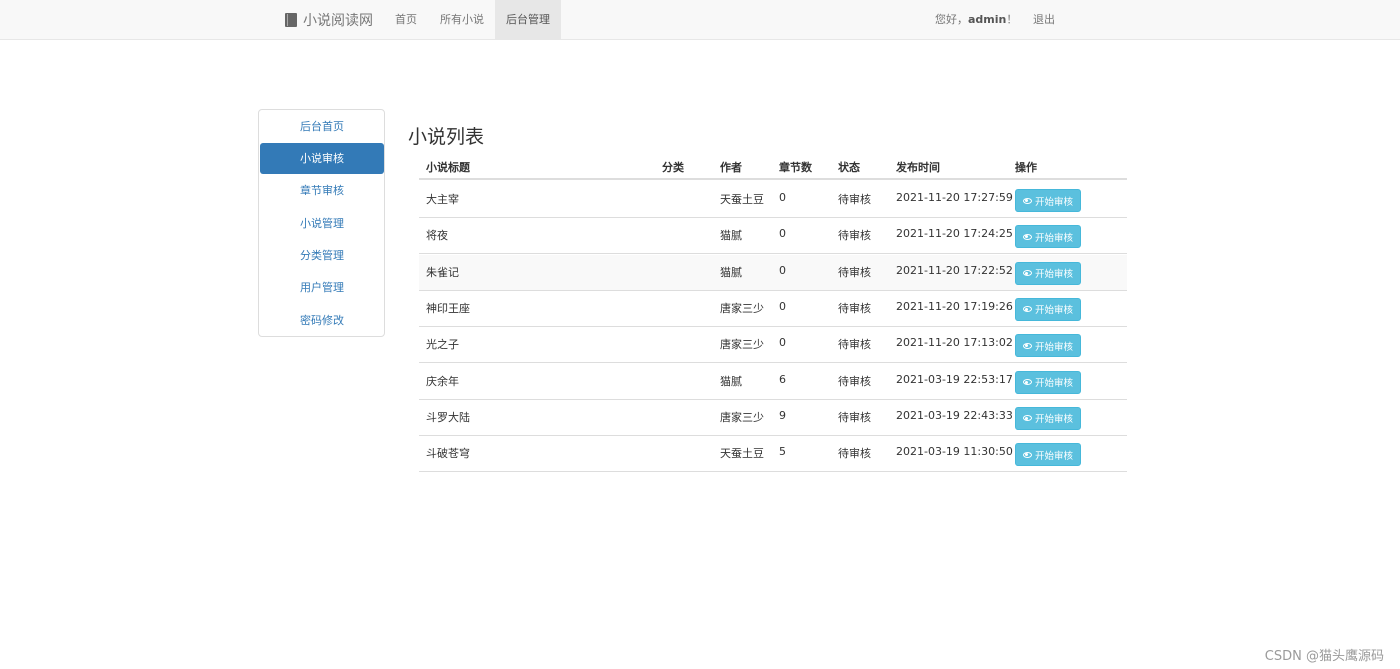 The width and height of the screenshot is (1400, 669). What do you see at coordinates (731, 167) in the screenshot?
I see `column-header-author: 作者` at bounding box center [731, 167].